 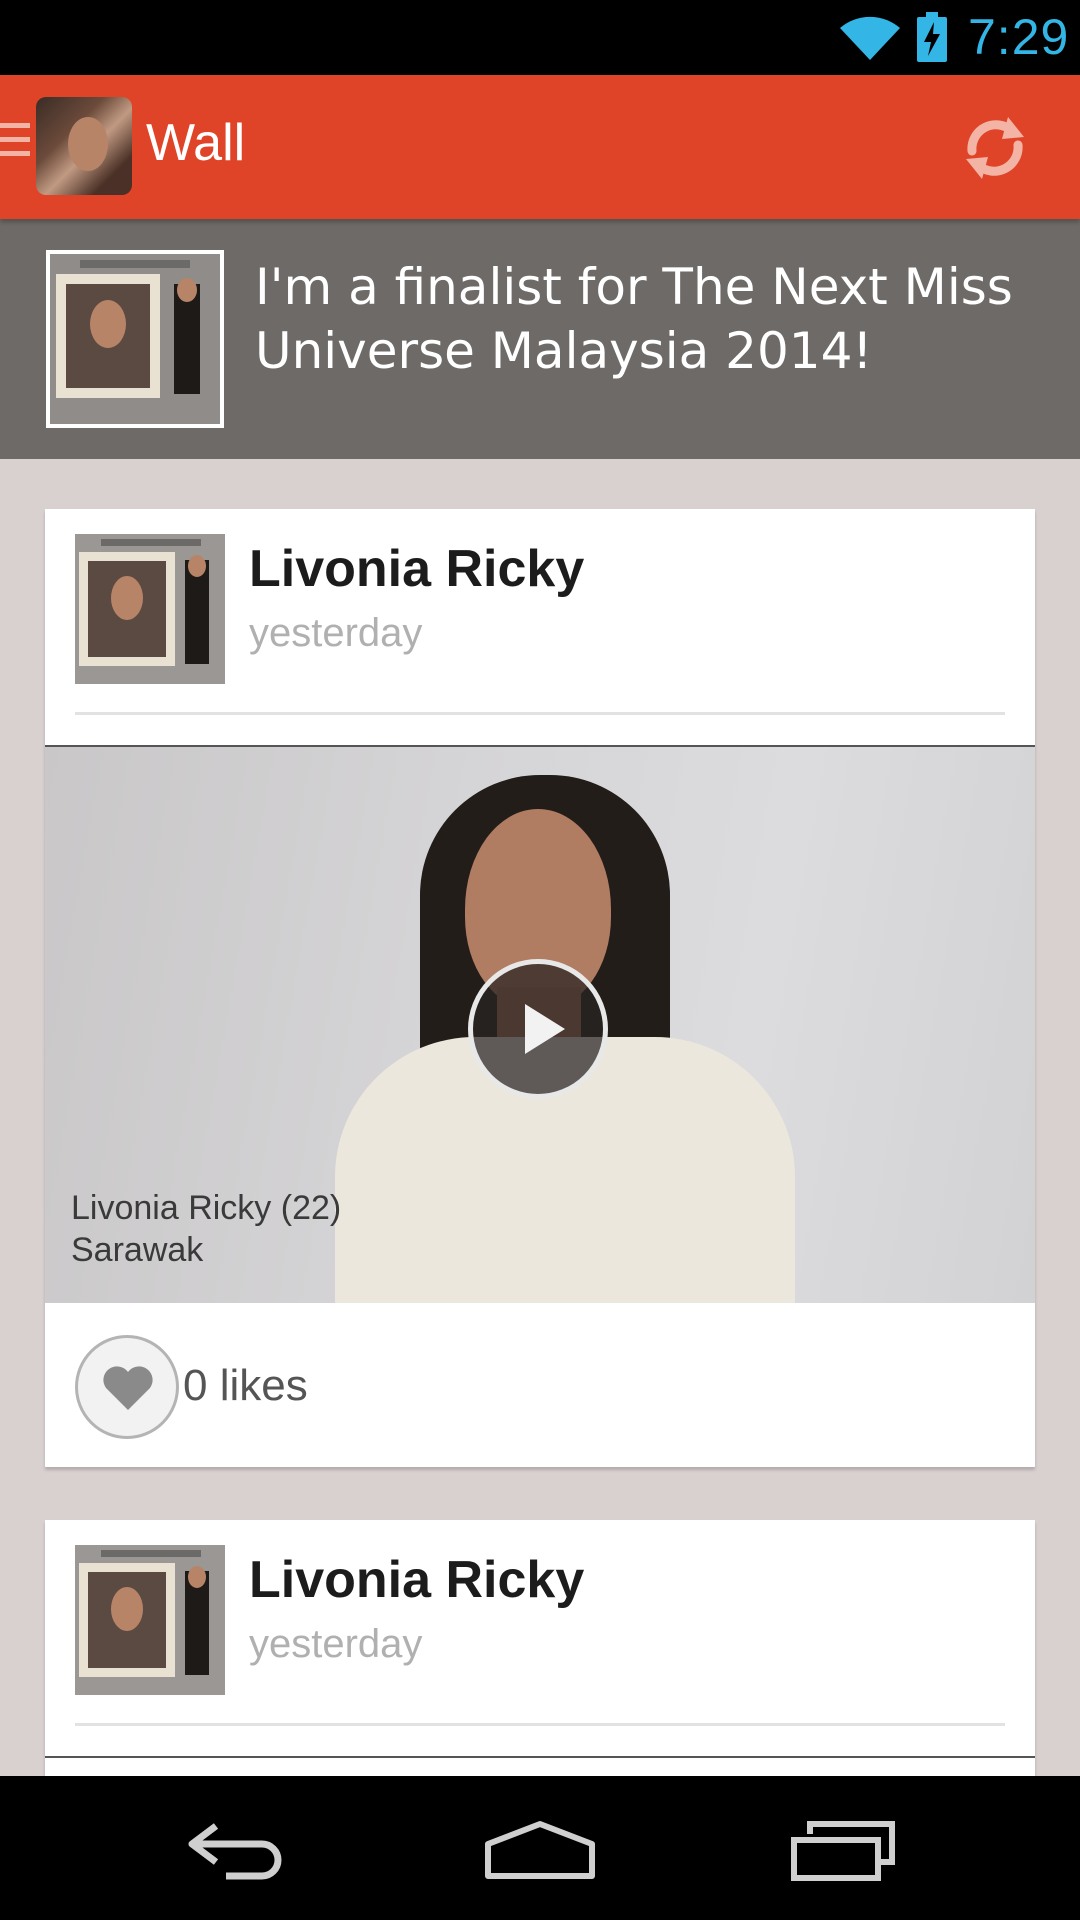 I want to click on refresh-icon, so click(x=995, y=148).